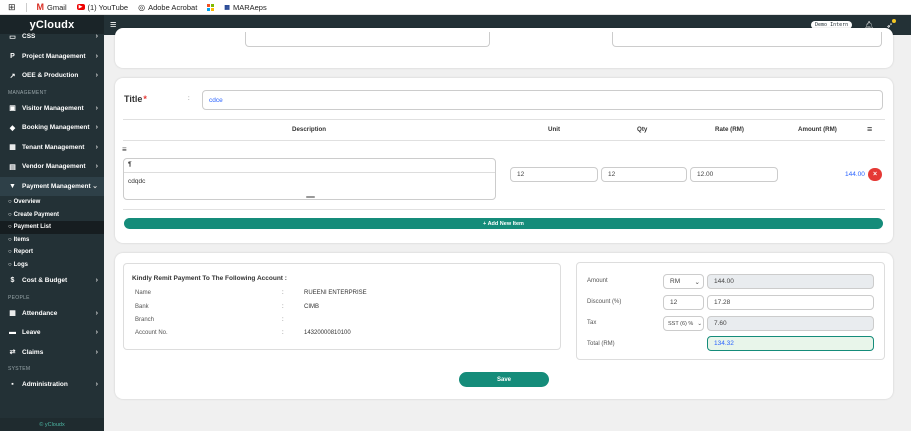 This screenshot has width=911, height=431. What do you see at coordinates (309, 181) in the screenshot?
I see `description-text: cdqdc` at bounding box center [309, 181].